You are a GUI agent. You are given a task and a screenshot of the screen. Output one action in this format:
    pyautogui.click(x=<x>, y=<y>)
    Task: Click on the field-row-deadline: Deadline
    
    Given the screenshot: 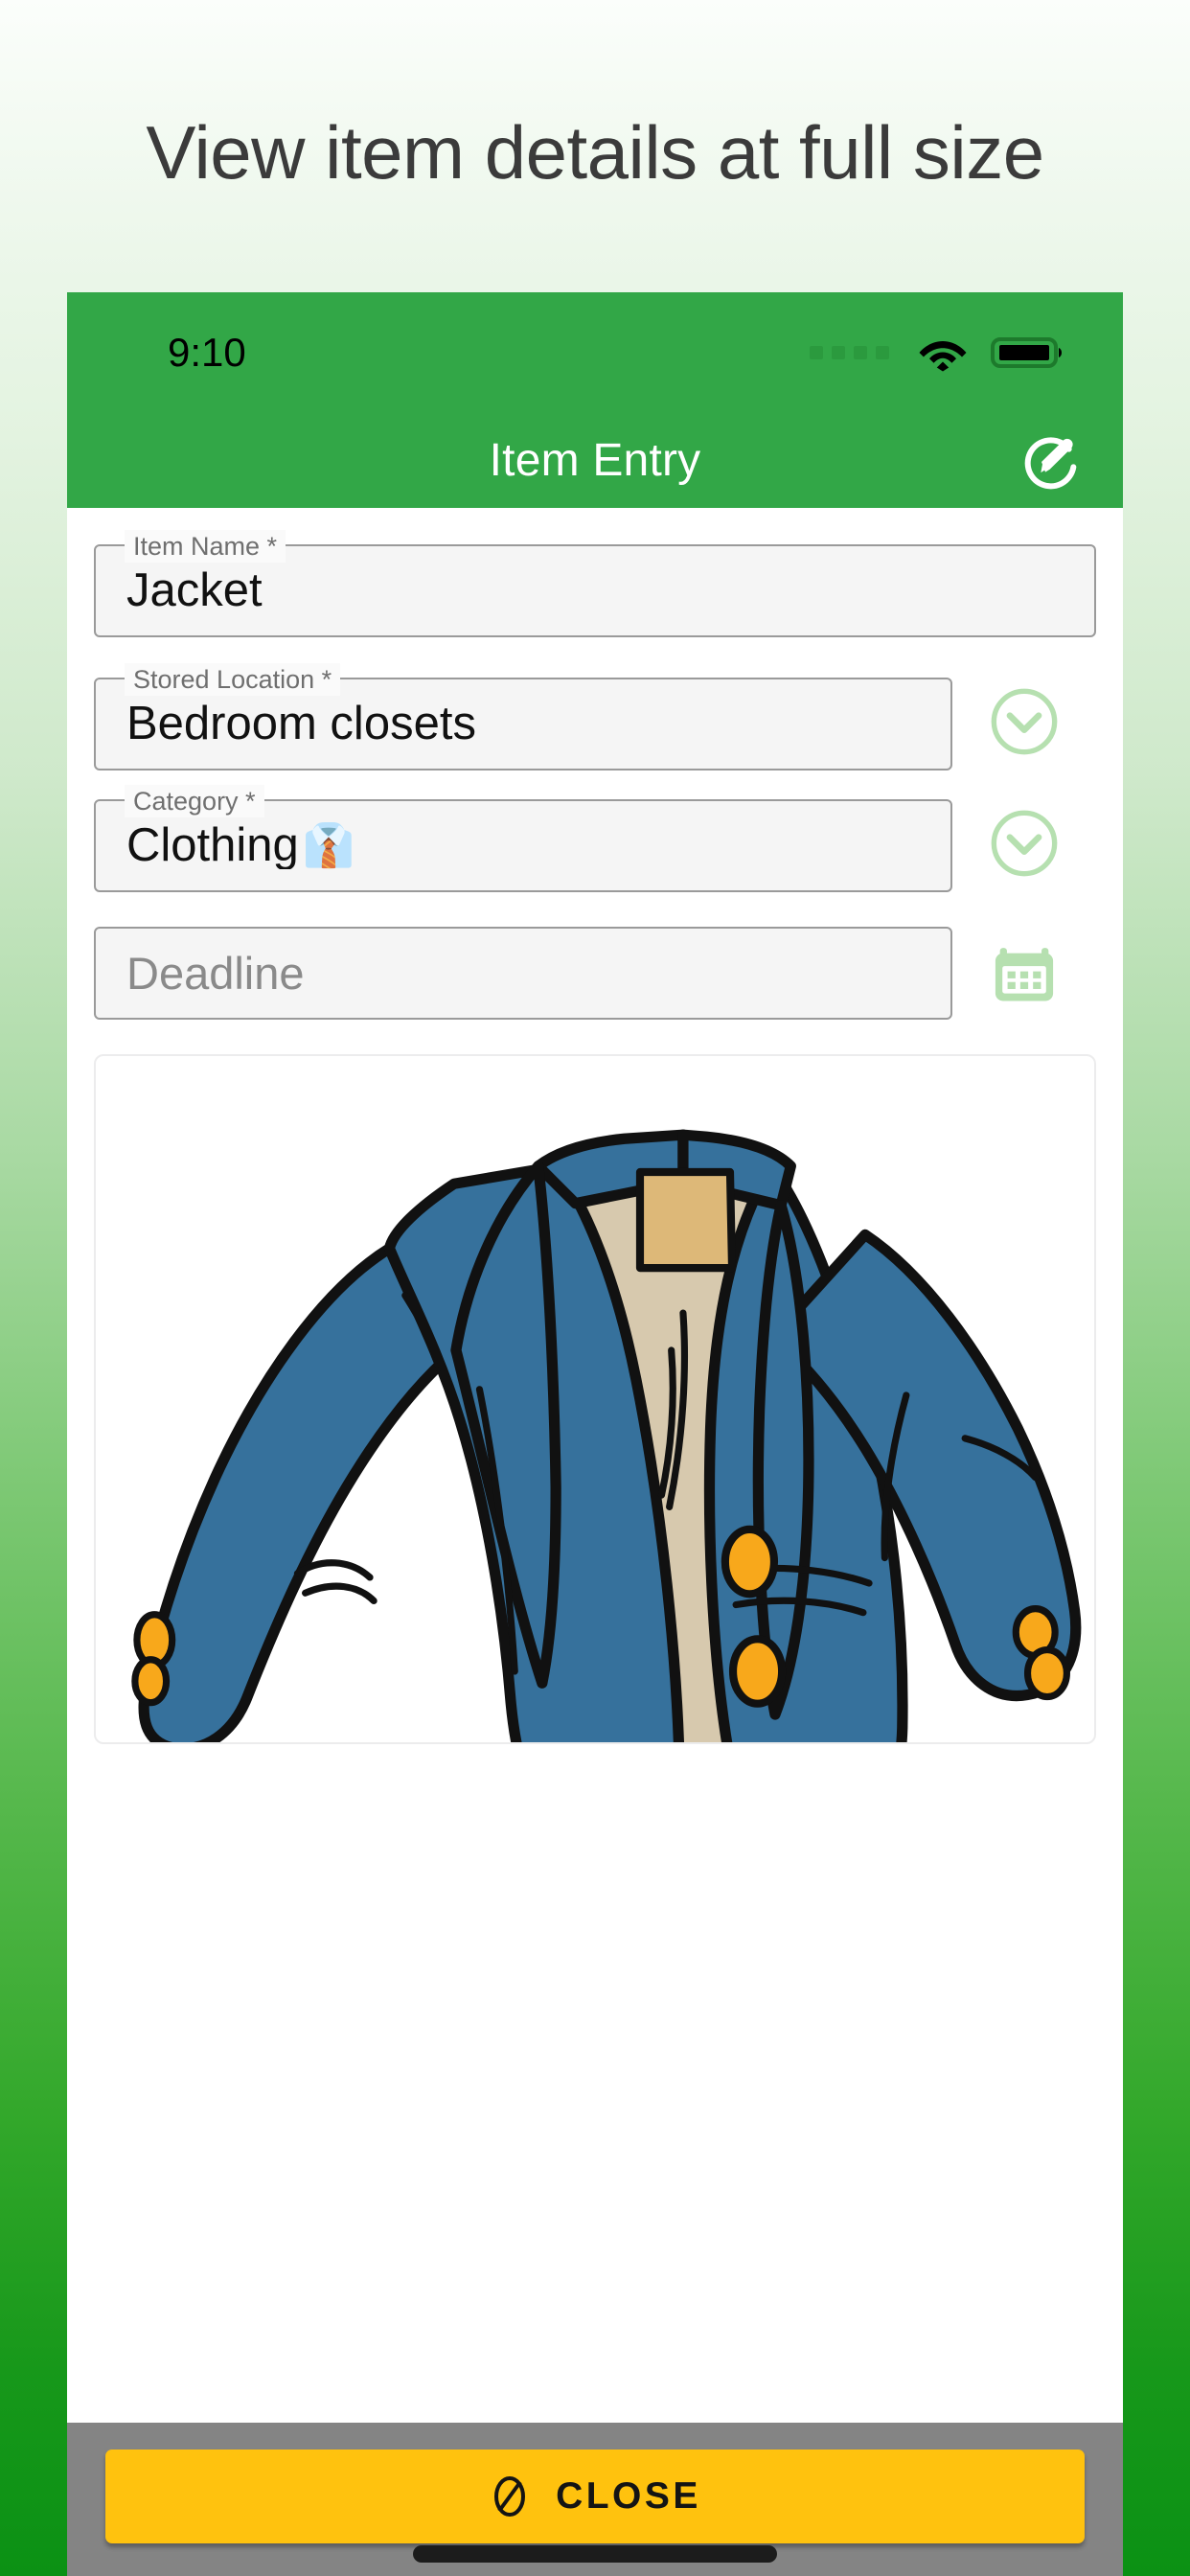 What is the action you would take?
    pyautogui.click(x=595, y=973)
    